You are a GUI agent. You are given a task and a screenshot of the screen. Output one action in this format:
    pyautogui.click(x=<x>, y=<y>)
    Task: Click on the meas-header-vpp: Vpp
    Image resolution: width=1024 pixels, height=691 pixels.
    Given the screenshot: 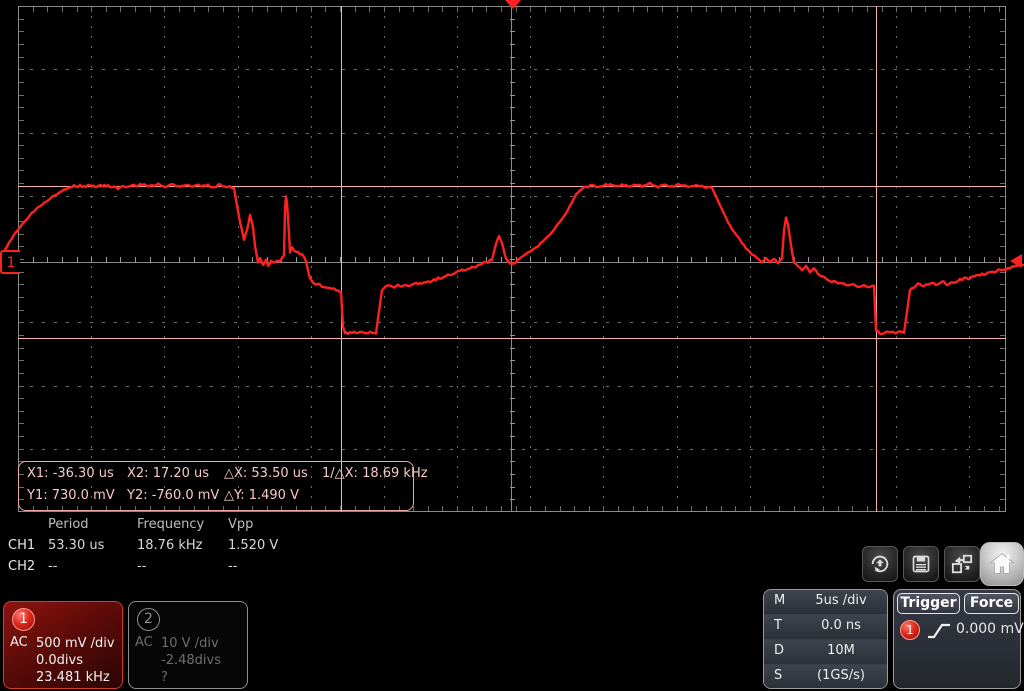 What is the action you would take?
    pyautogui.click(x=241, y=524)
    